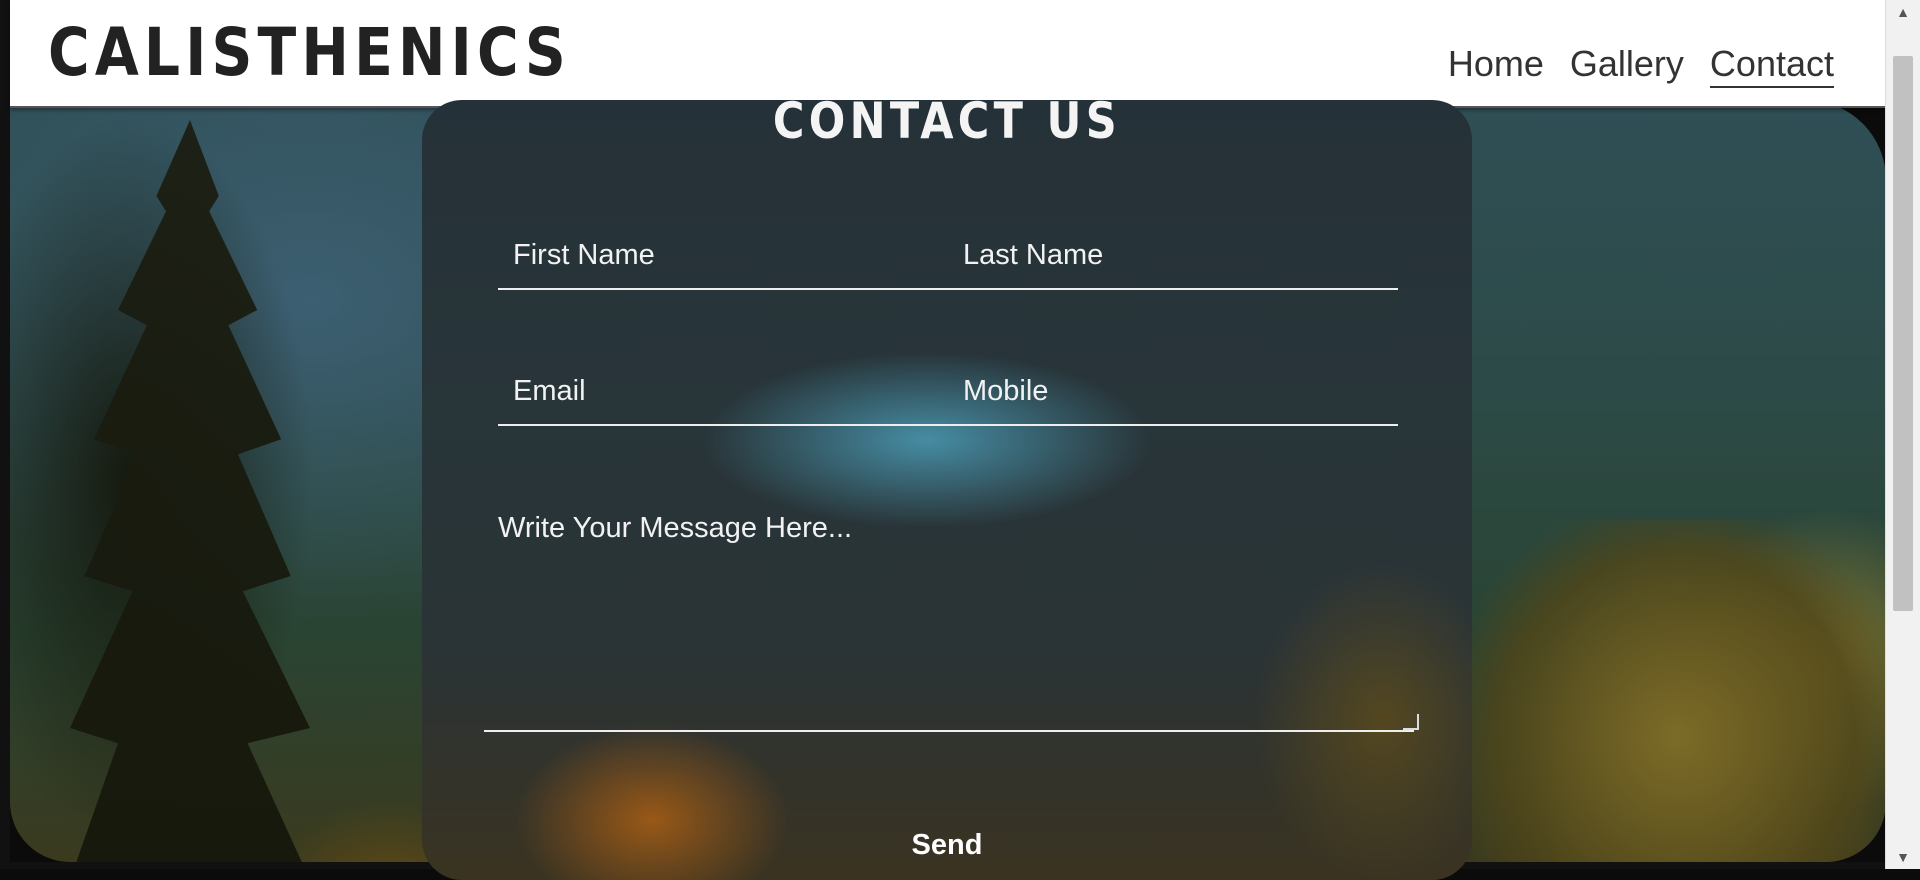  I want to click on vertical-scrollbar: ▲ ▼, so click(1902, 434).